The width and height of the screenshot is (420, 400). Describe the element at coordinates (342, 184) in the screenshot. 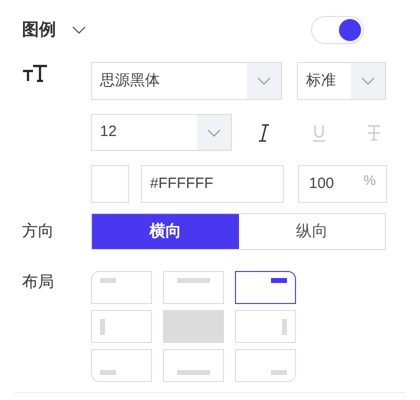

I see `opacity-field: 100 %` at that location.